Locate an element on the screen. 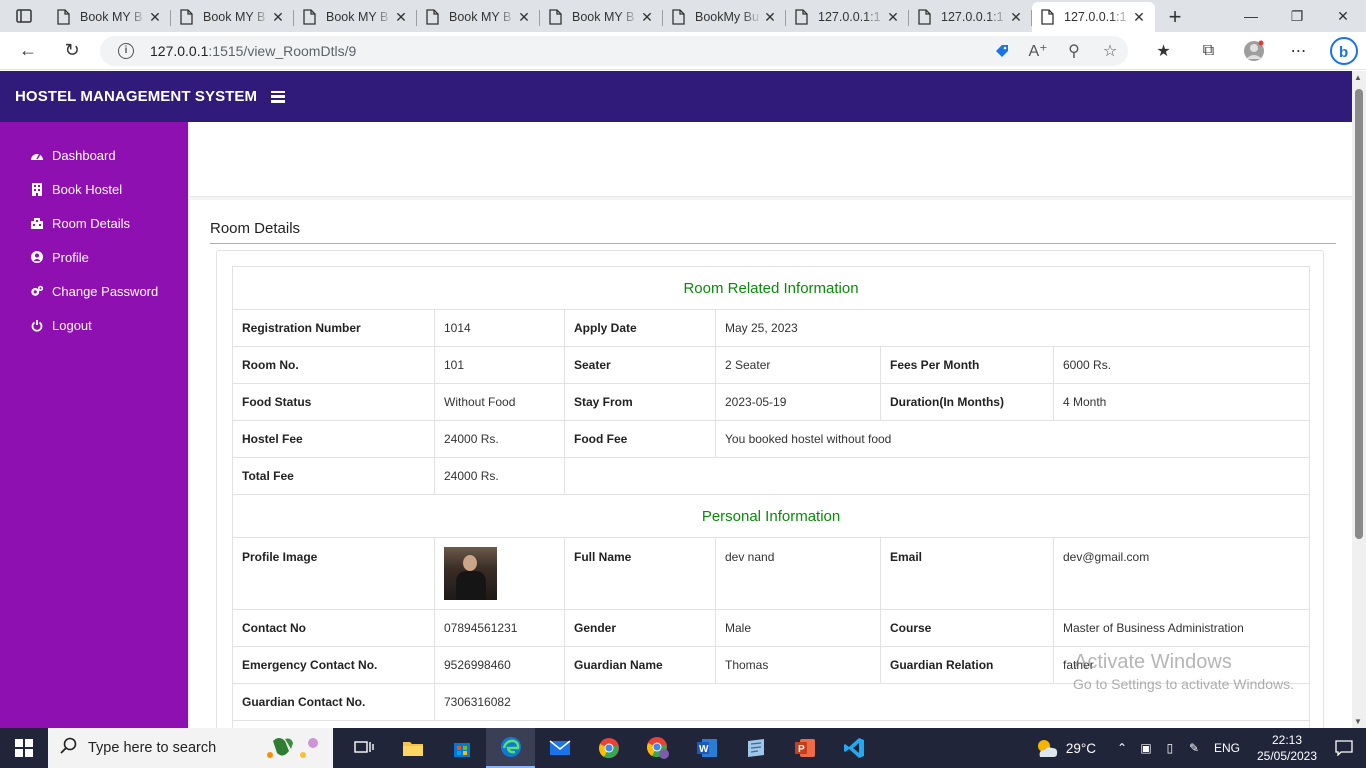 This screenshot has width=1366, height=768. food-fee-value: You booked hostel without food is located at coordinates (1012, 439).